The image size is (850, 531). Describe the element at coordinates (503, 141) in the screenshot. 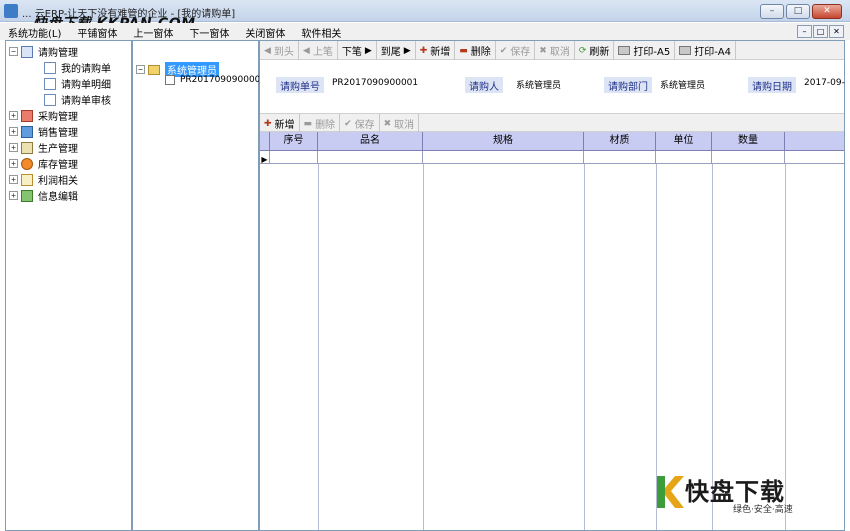

I see `column-header-spec: 规格` at that location.